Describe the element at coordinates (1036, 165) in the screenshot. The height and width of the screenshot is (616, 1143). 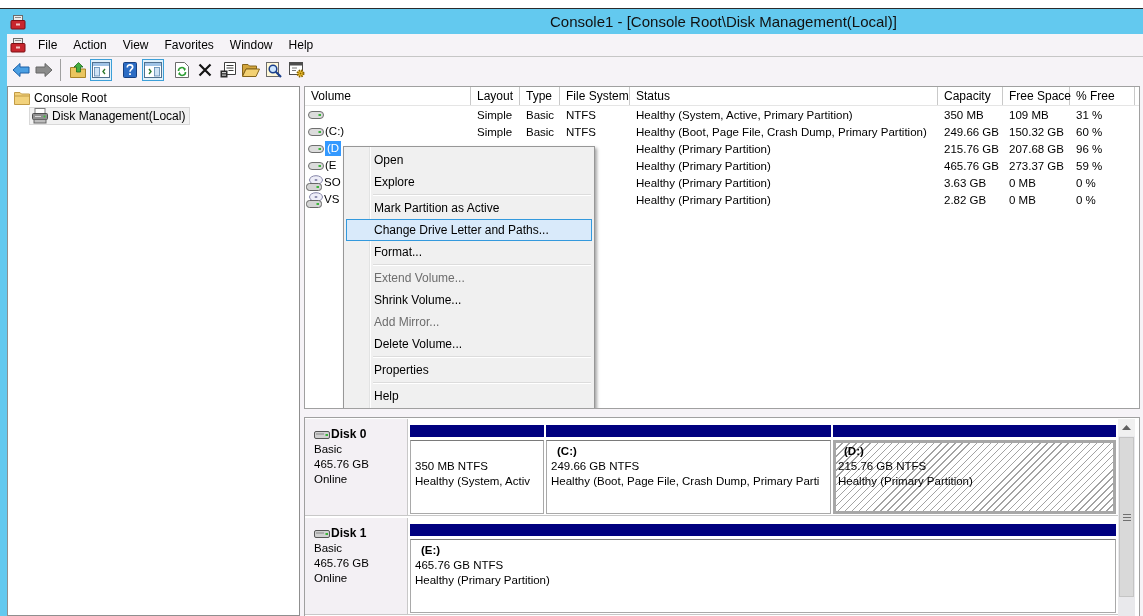
I see `table-cell-text: 273.37 GB` at that location.